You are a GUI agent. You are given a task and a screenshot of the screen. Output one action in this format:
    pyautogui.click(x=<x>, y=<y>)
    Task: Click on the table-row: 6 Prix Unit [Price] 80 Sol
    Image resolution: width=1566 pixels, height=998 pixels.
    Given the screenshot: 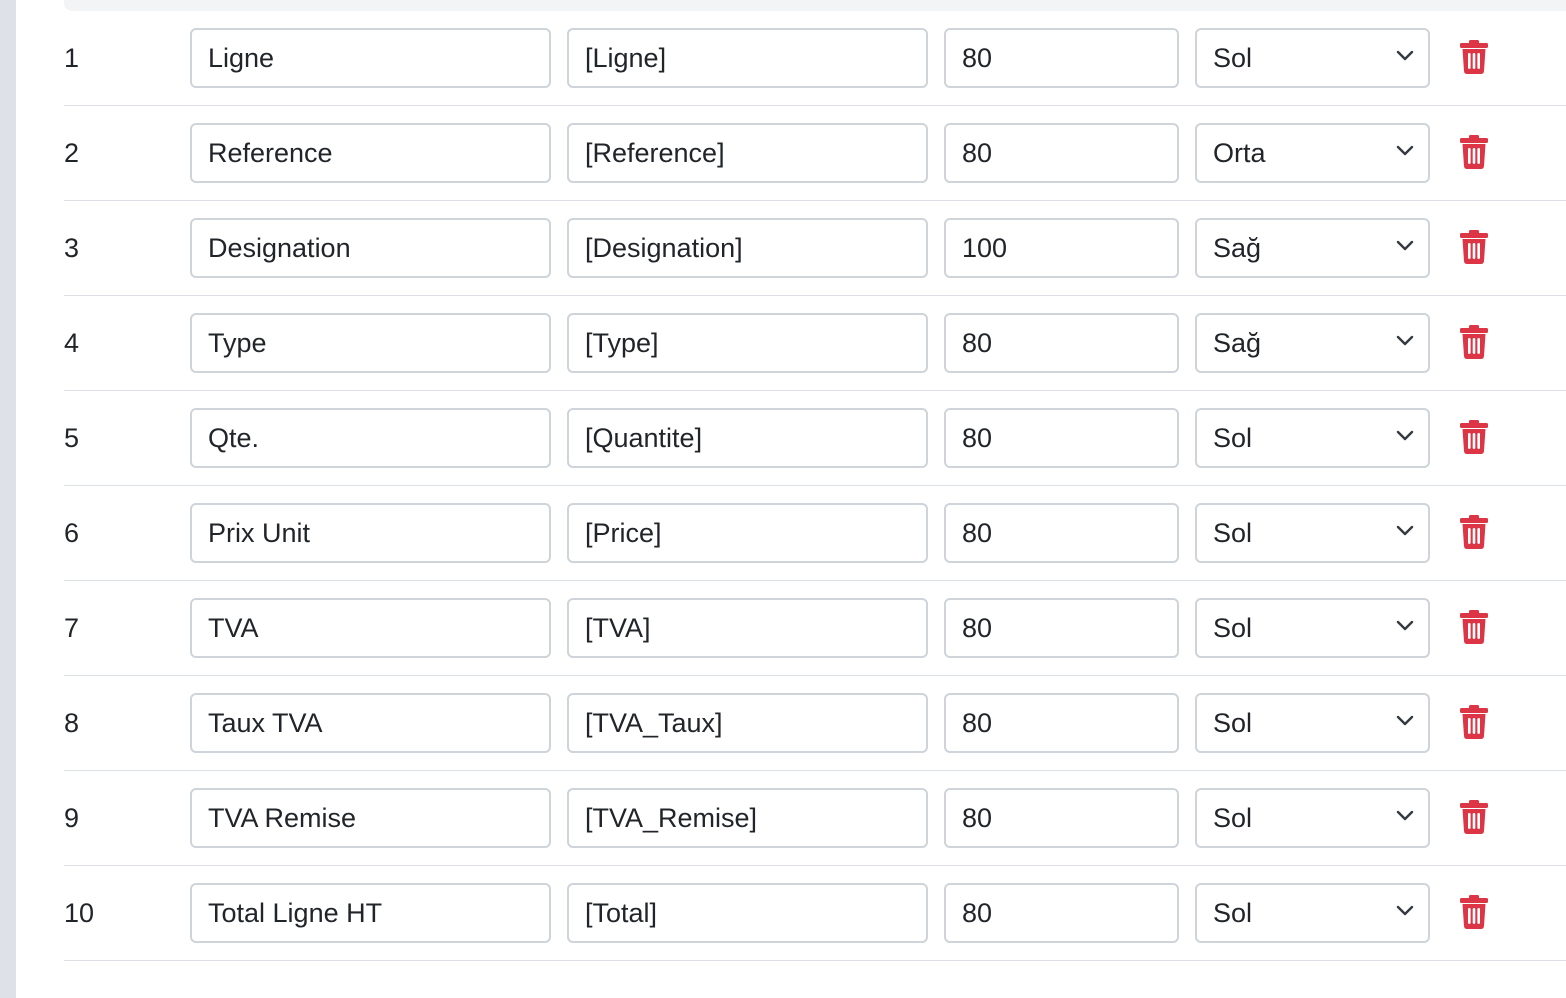 What is the action you would take?
    pyautogui.click(x=815, y=533)
    